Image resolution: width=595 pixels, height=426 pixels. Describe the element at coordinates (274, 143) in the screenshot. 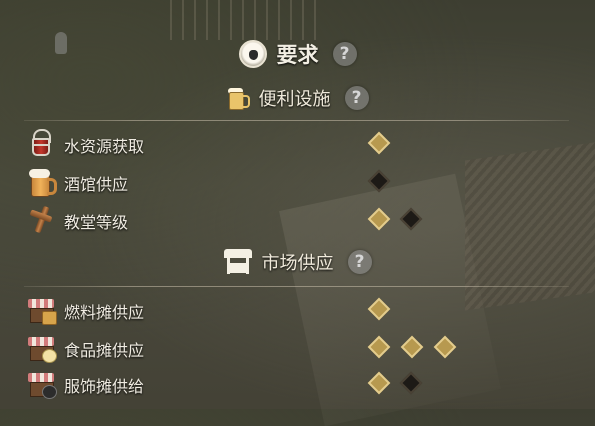

I see `requirement-row-water: 水资源获取` at that location.